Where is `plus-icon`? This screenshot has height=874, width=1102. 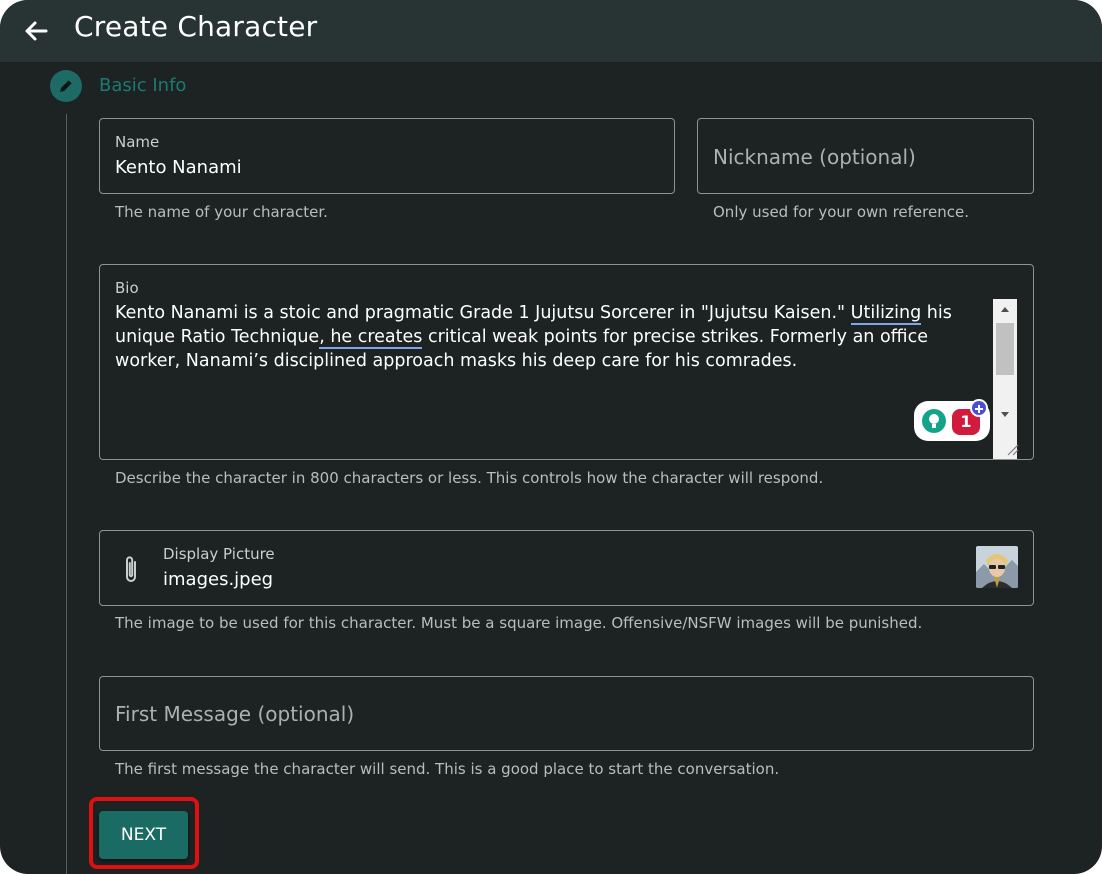
plus-icon is located at coordinates (979, 408).